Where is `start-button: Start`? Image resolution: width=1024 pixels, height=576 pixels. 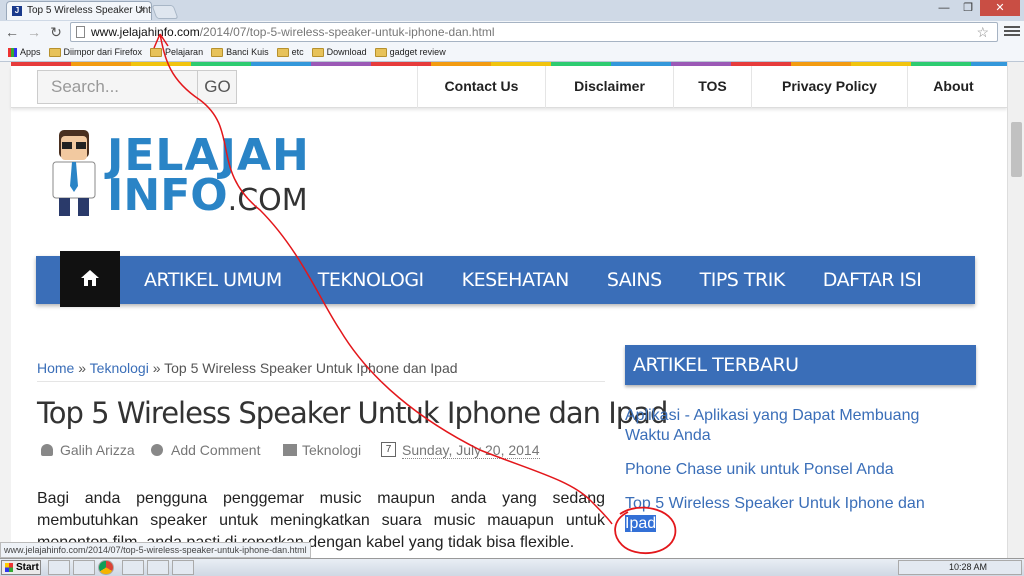
start-button: Start is located at coordinates (21, 567).